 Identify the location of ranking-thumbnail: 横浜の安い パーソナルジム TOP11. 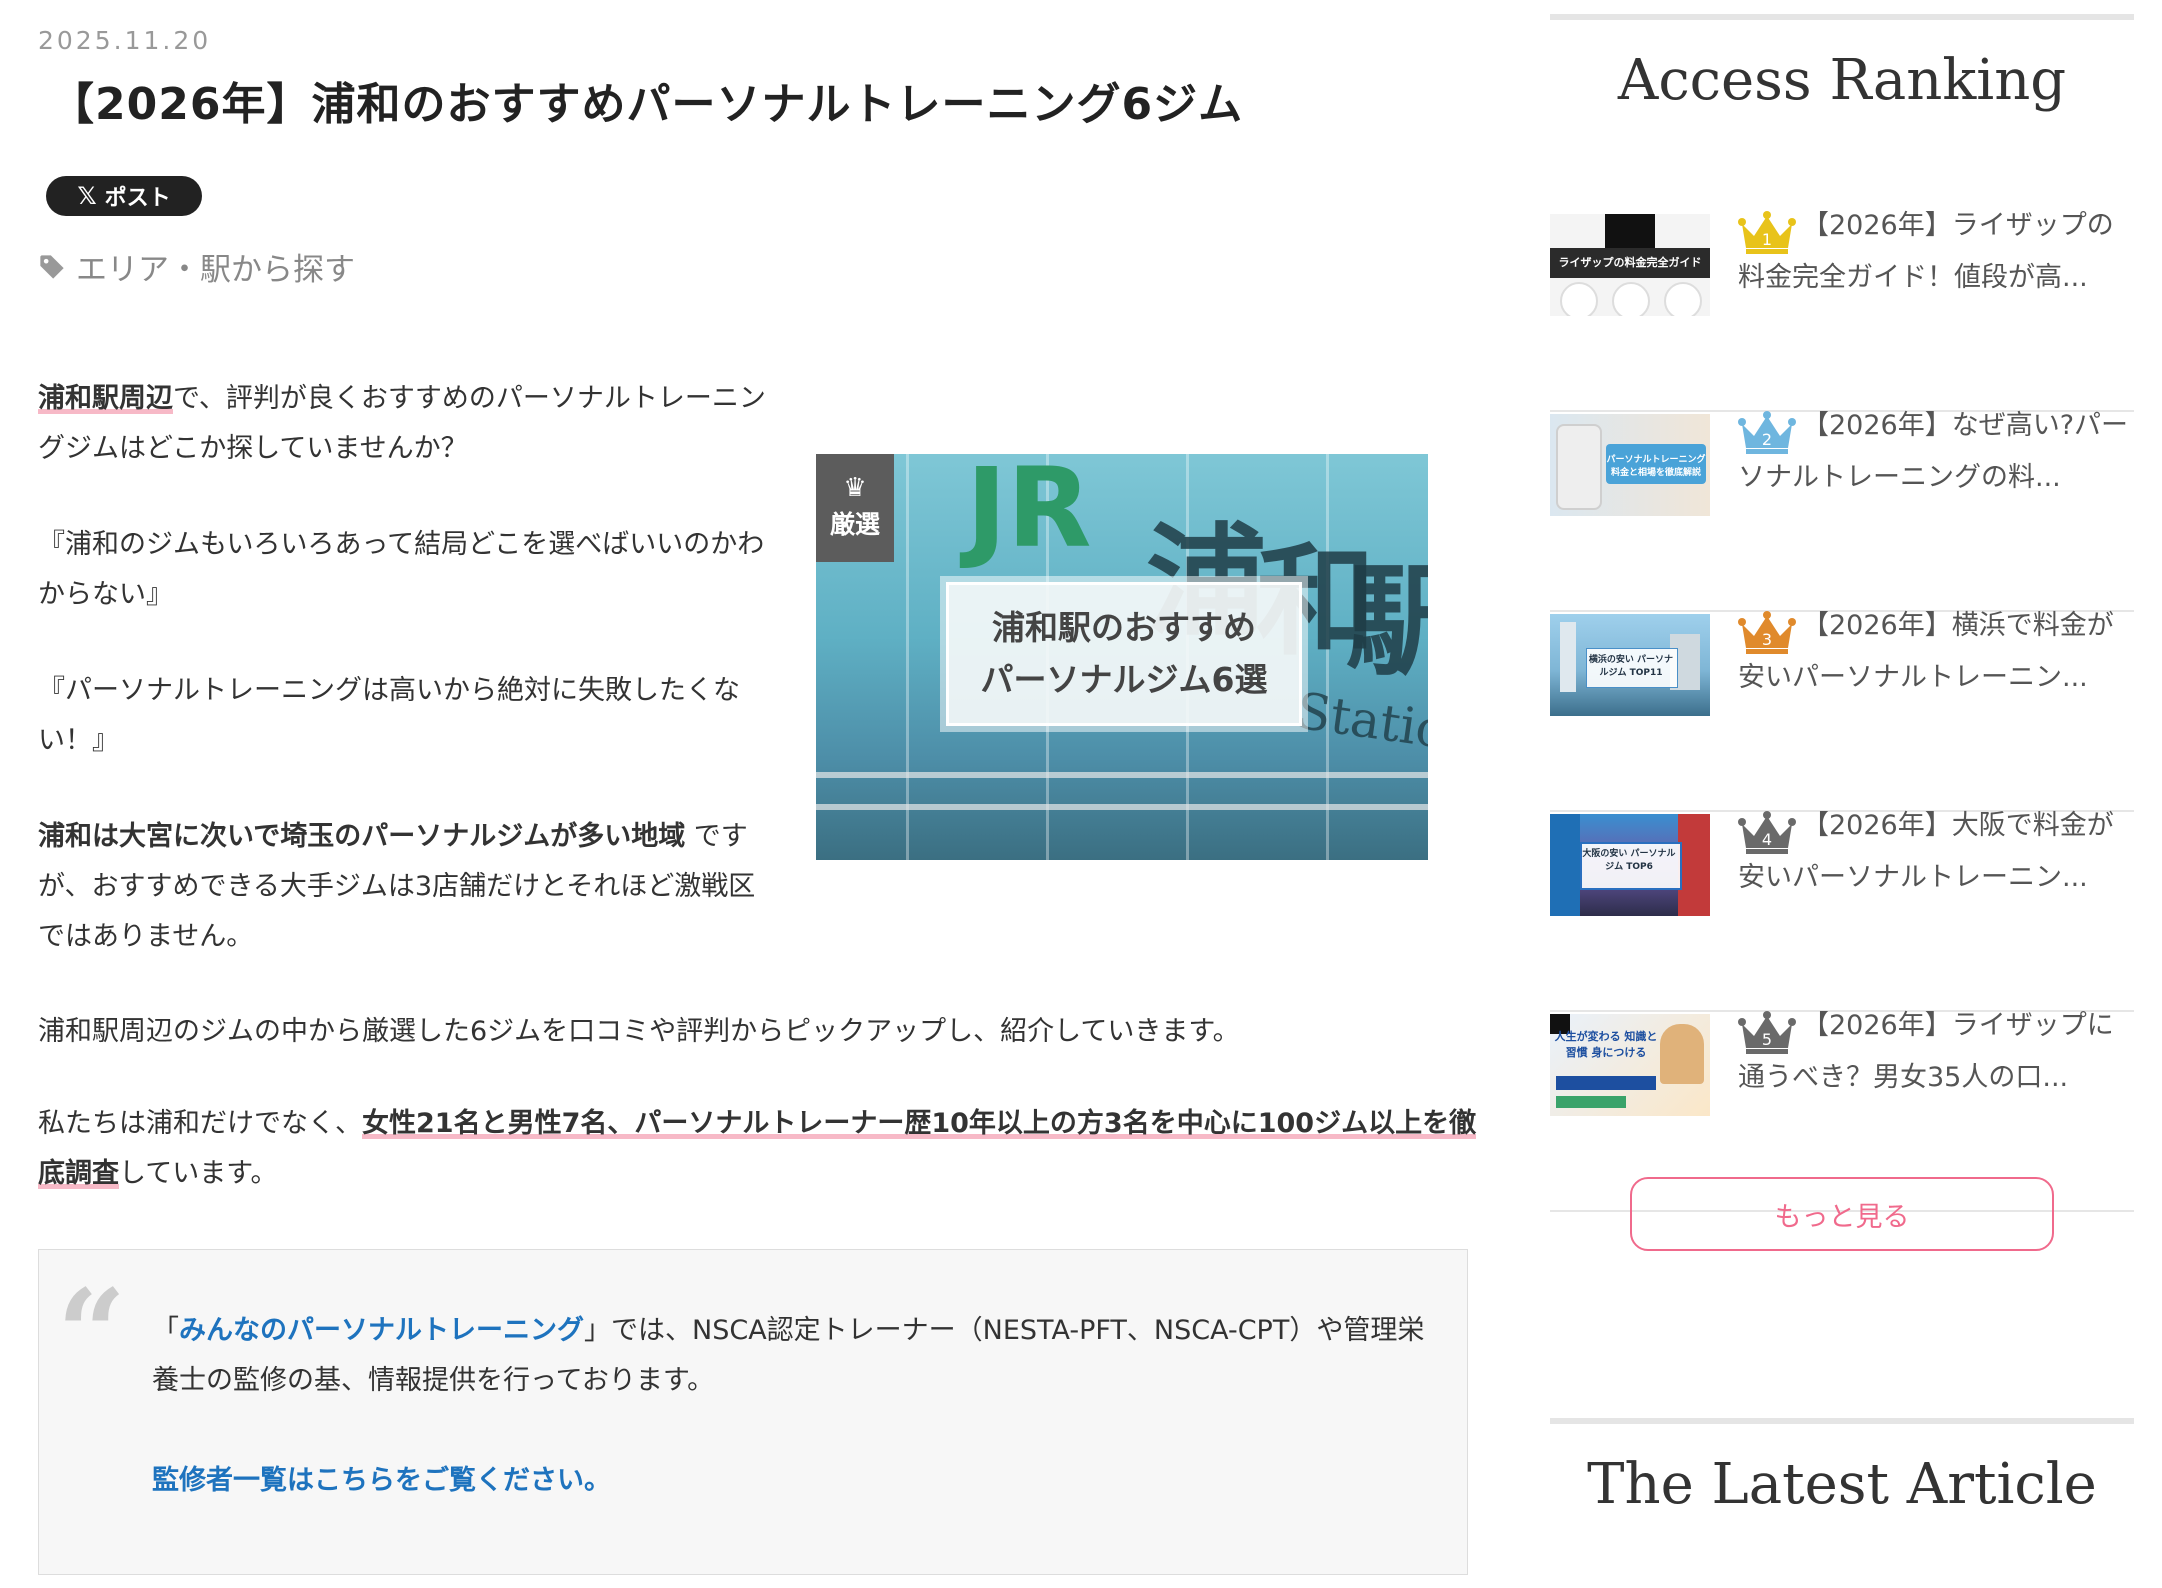
(1630, 665).